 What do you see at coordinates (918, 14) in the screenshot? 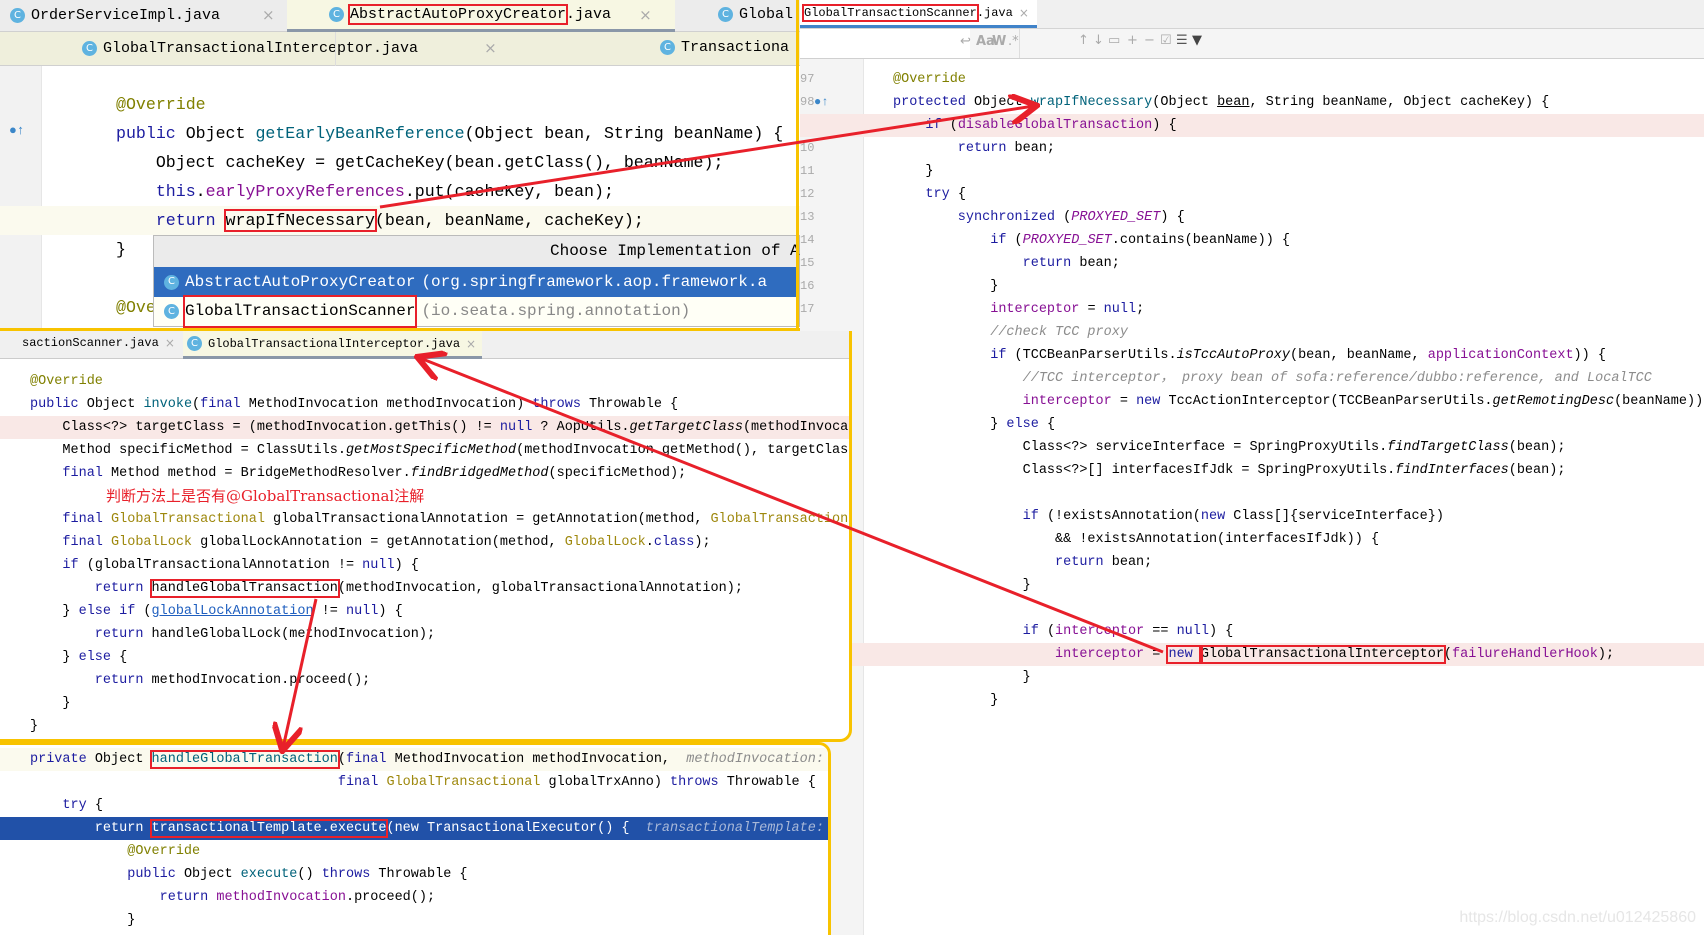
I see `tab-global-transaction-scanner: GlobalTransactionScanner .java ×` at bounding box center [918, 14].